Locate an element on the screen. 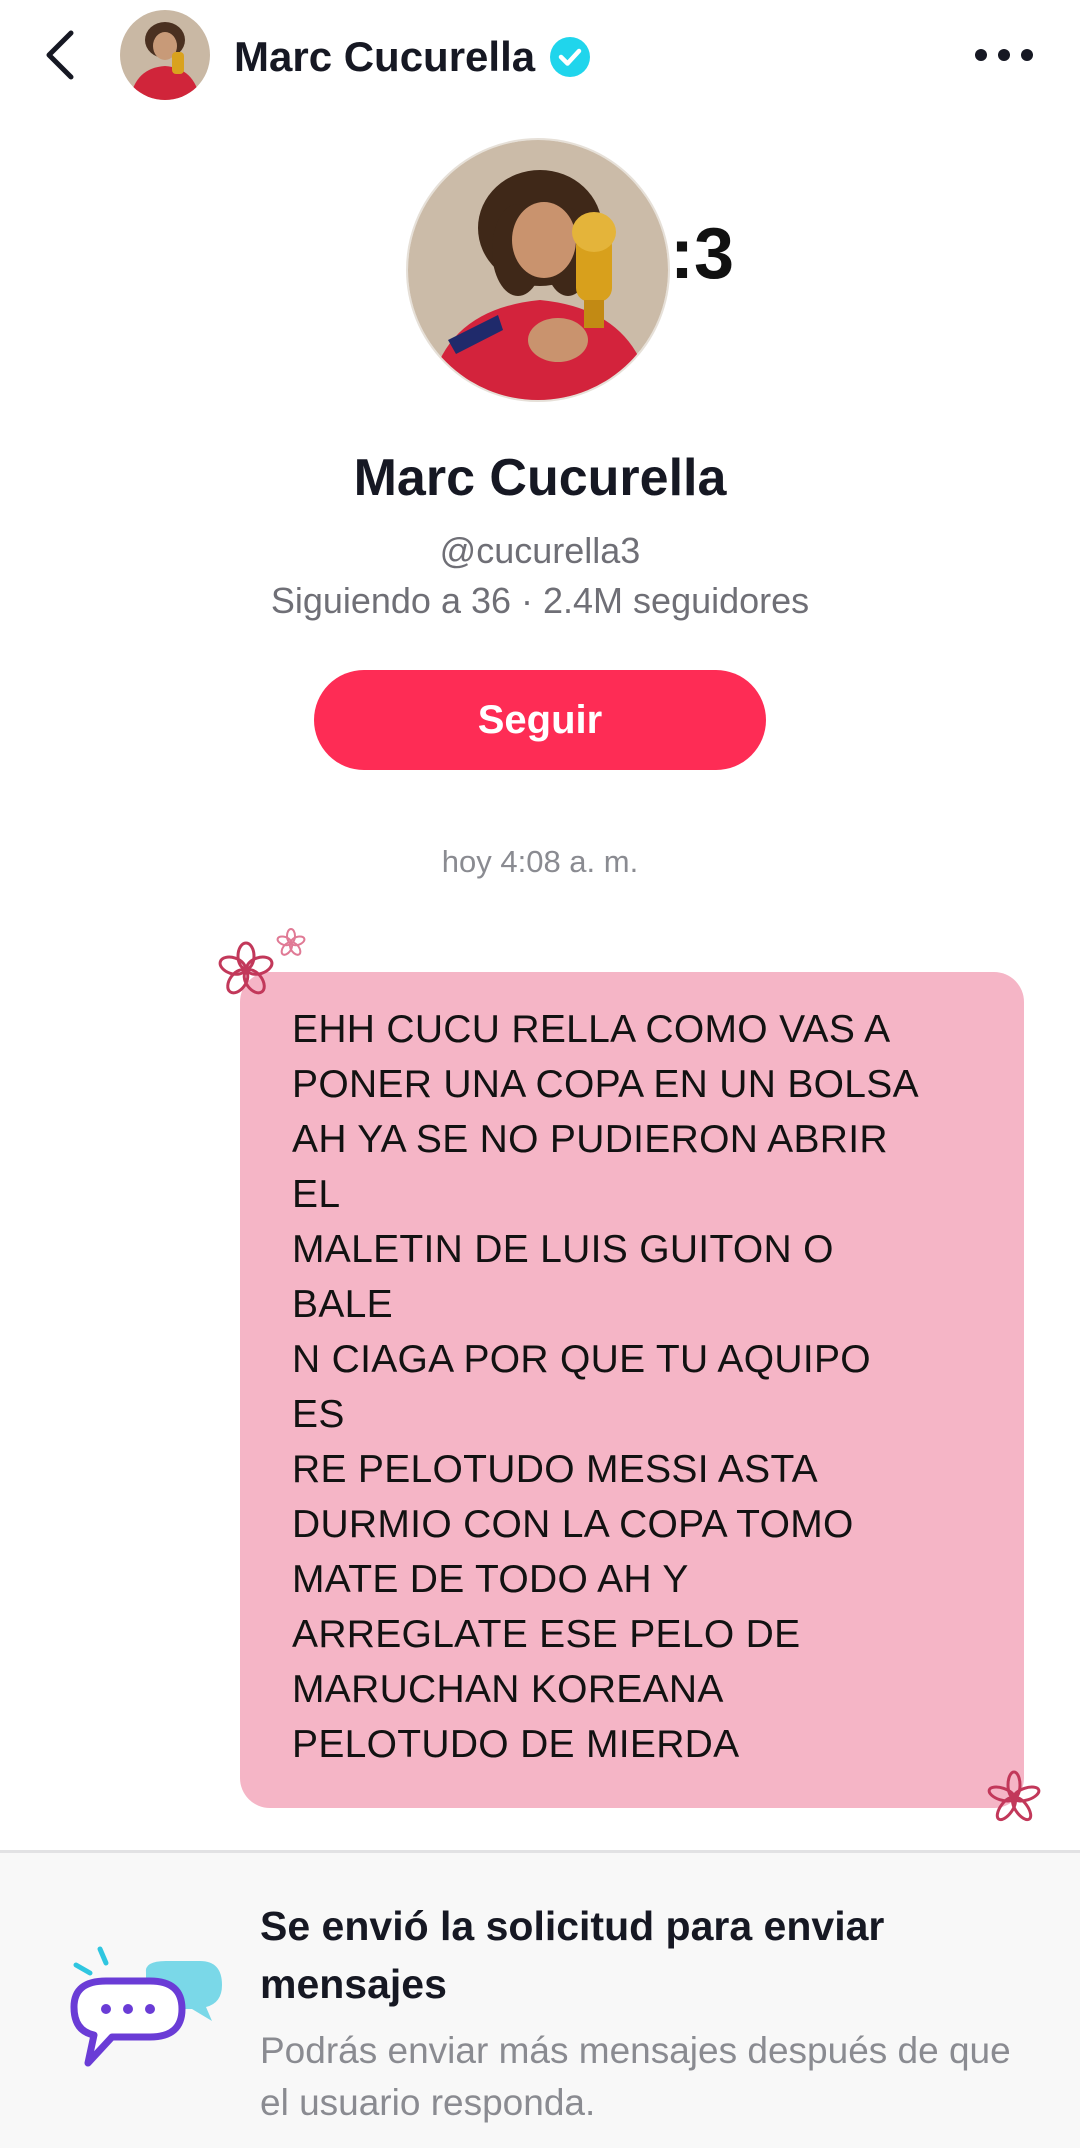  message-line: EL is located at coordinates (316, 1194).